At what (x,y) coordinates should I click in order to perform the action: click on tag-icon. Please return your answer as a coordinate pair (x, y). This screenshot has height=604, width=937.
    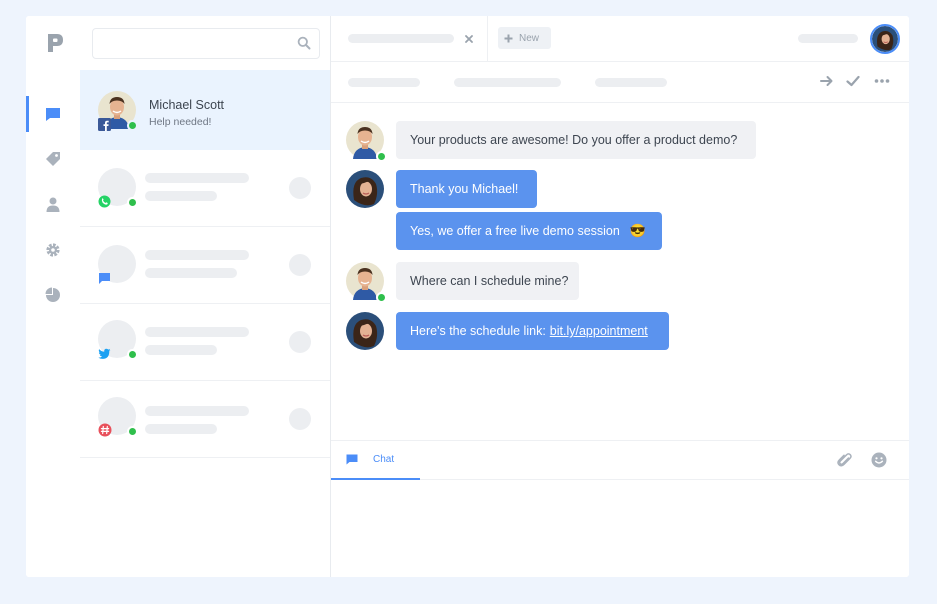
    Looking at the image, I should click on (53, 159).